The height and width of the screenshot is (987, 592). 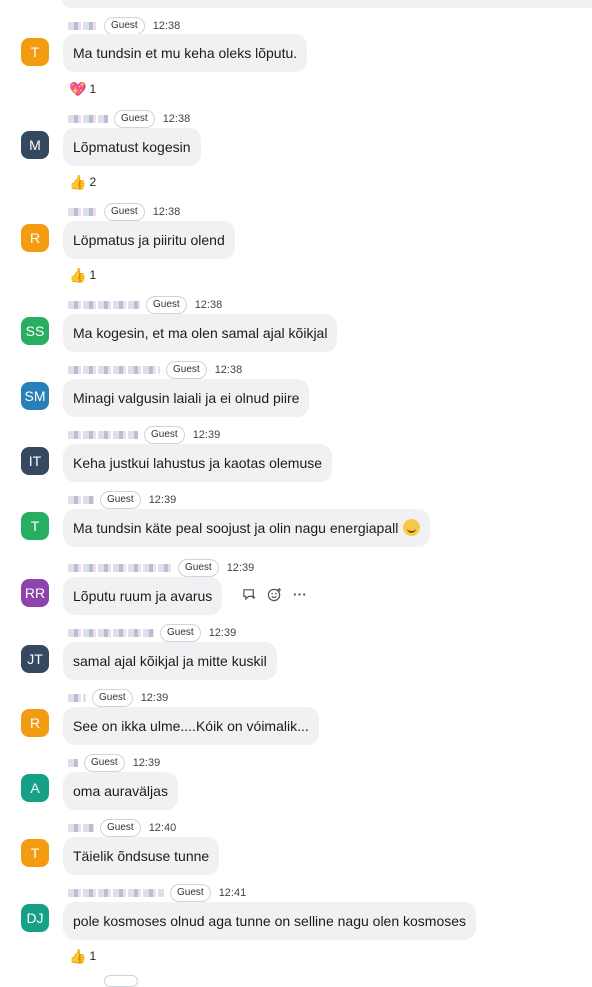 I want to click on avatar: JT, so click(x=35, y=659).